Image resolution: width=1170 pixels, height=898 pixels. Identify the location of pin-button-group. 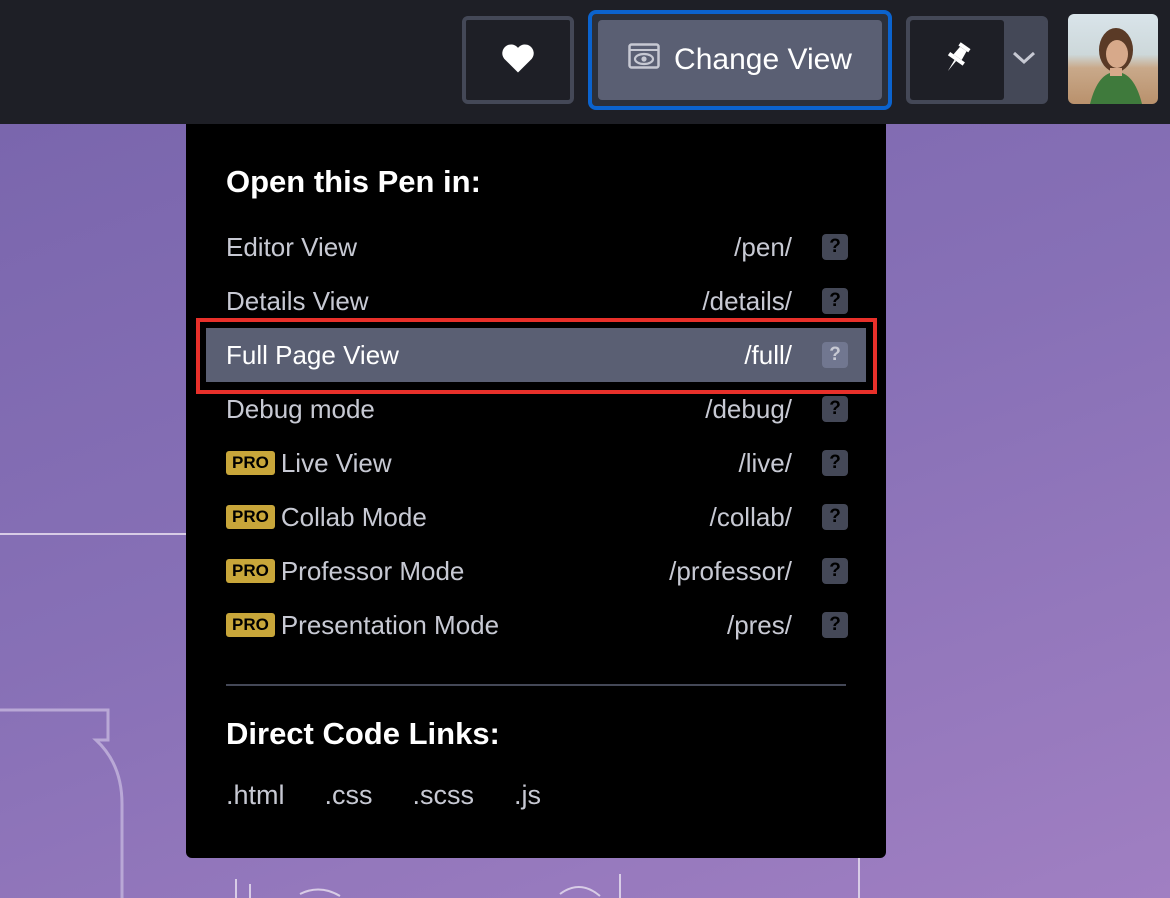
(977, 60).